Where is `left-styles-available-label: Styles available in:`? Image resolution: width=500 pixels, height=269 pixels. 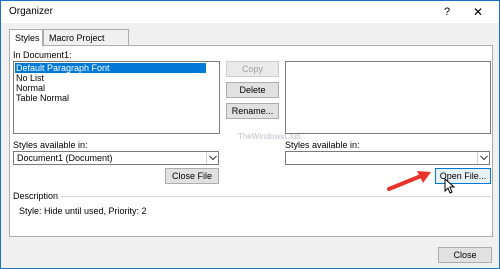
left-styles-available-label: Styles available in: is located at coordinates (50, 145).